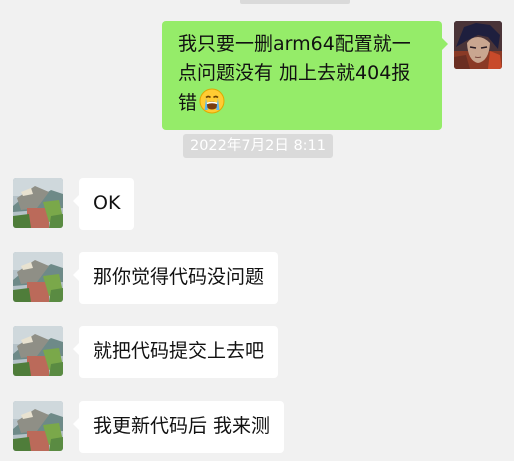  I want to click on outgoing-bubble: 我只要一删arm64配置就一点问题没有 加上去就404报错, so click(305, 75).